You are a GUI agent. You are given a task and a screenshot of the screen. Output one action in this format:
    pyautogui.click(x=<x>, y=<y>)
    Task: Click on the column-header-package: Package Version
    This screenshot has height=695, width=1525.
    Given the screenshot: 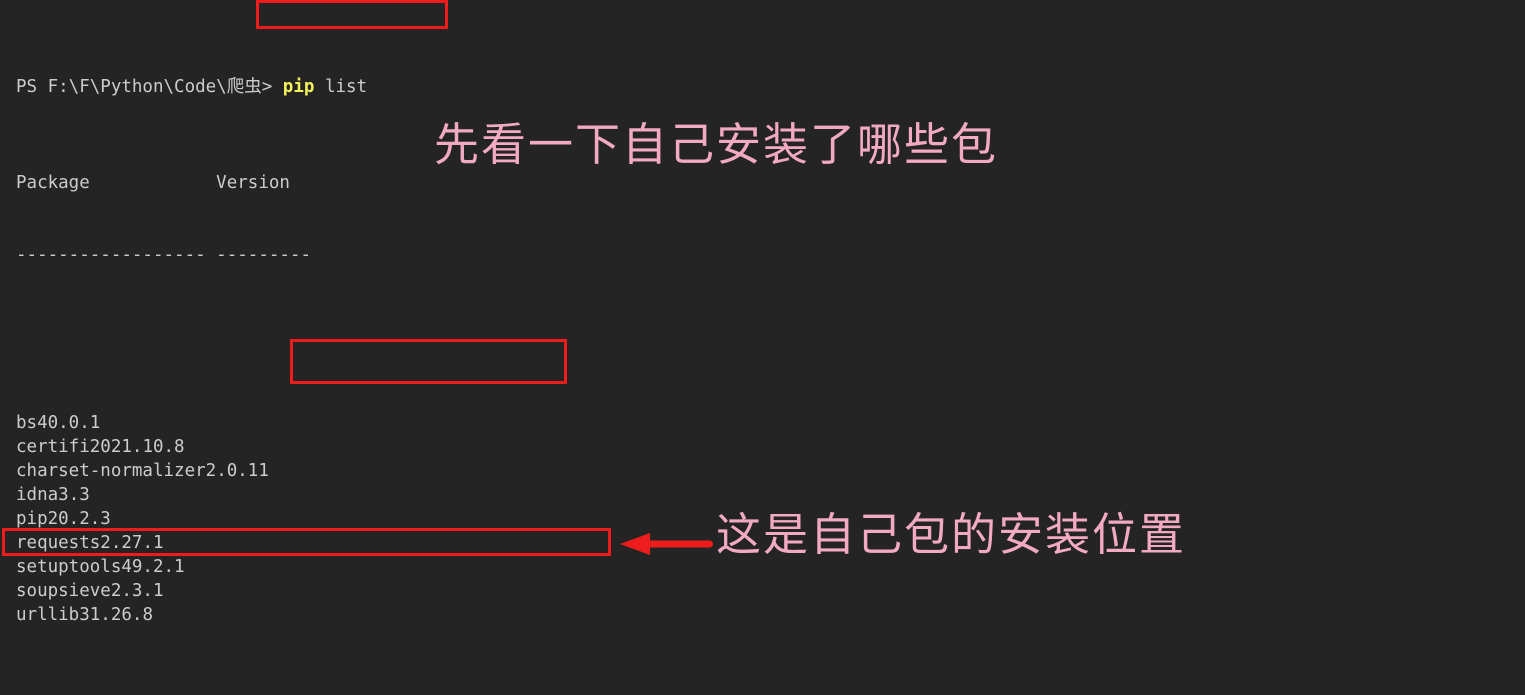 What is the action you would take?
    pyautogui.click(x=153, y=183)
    